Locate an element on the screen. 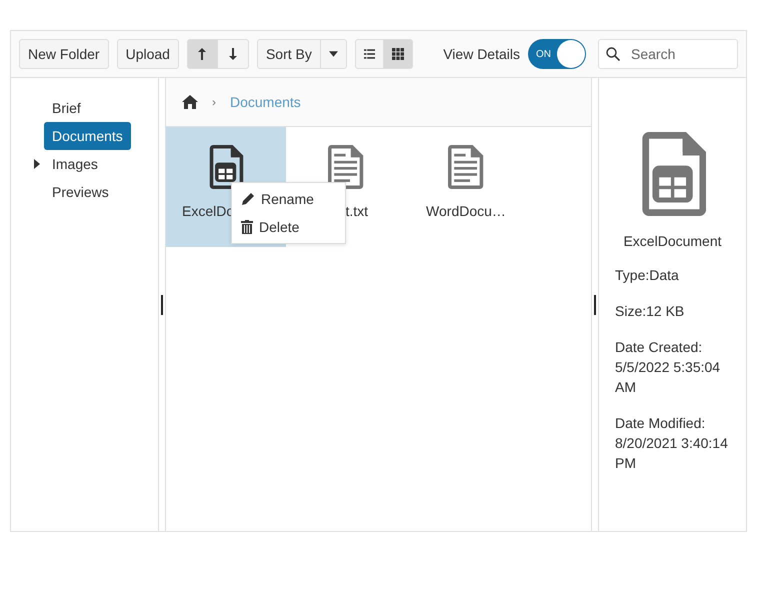 This screenshot has width=757, height=592. caret-icon is located at coordinates (333, 54).